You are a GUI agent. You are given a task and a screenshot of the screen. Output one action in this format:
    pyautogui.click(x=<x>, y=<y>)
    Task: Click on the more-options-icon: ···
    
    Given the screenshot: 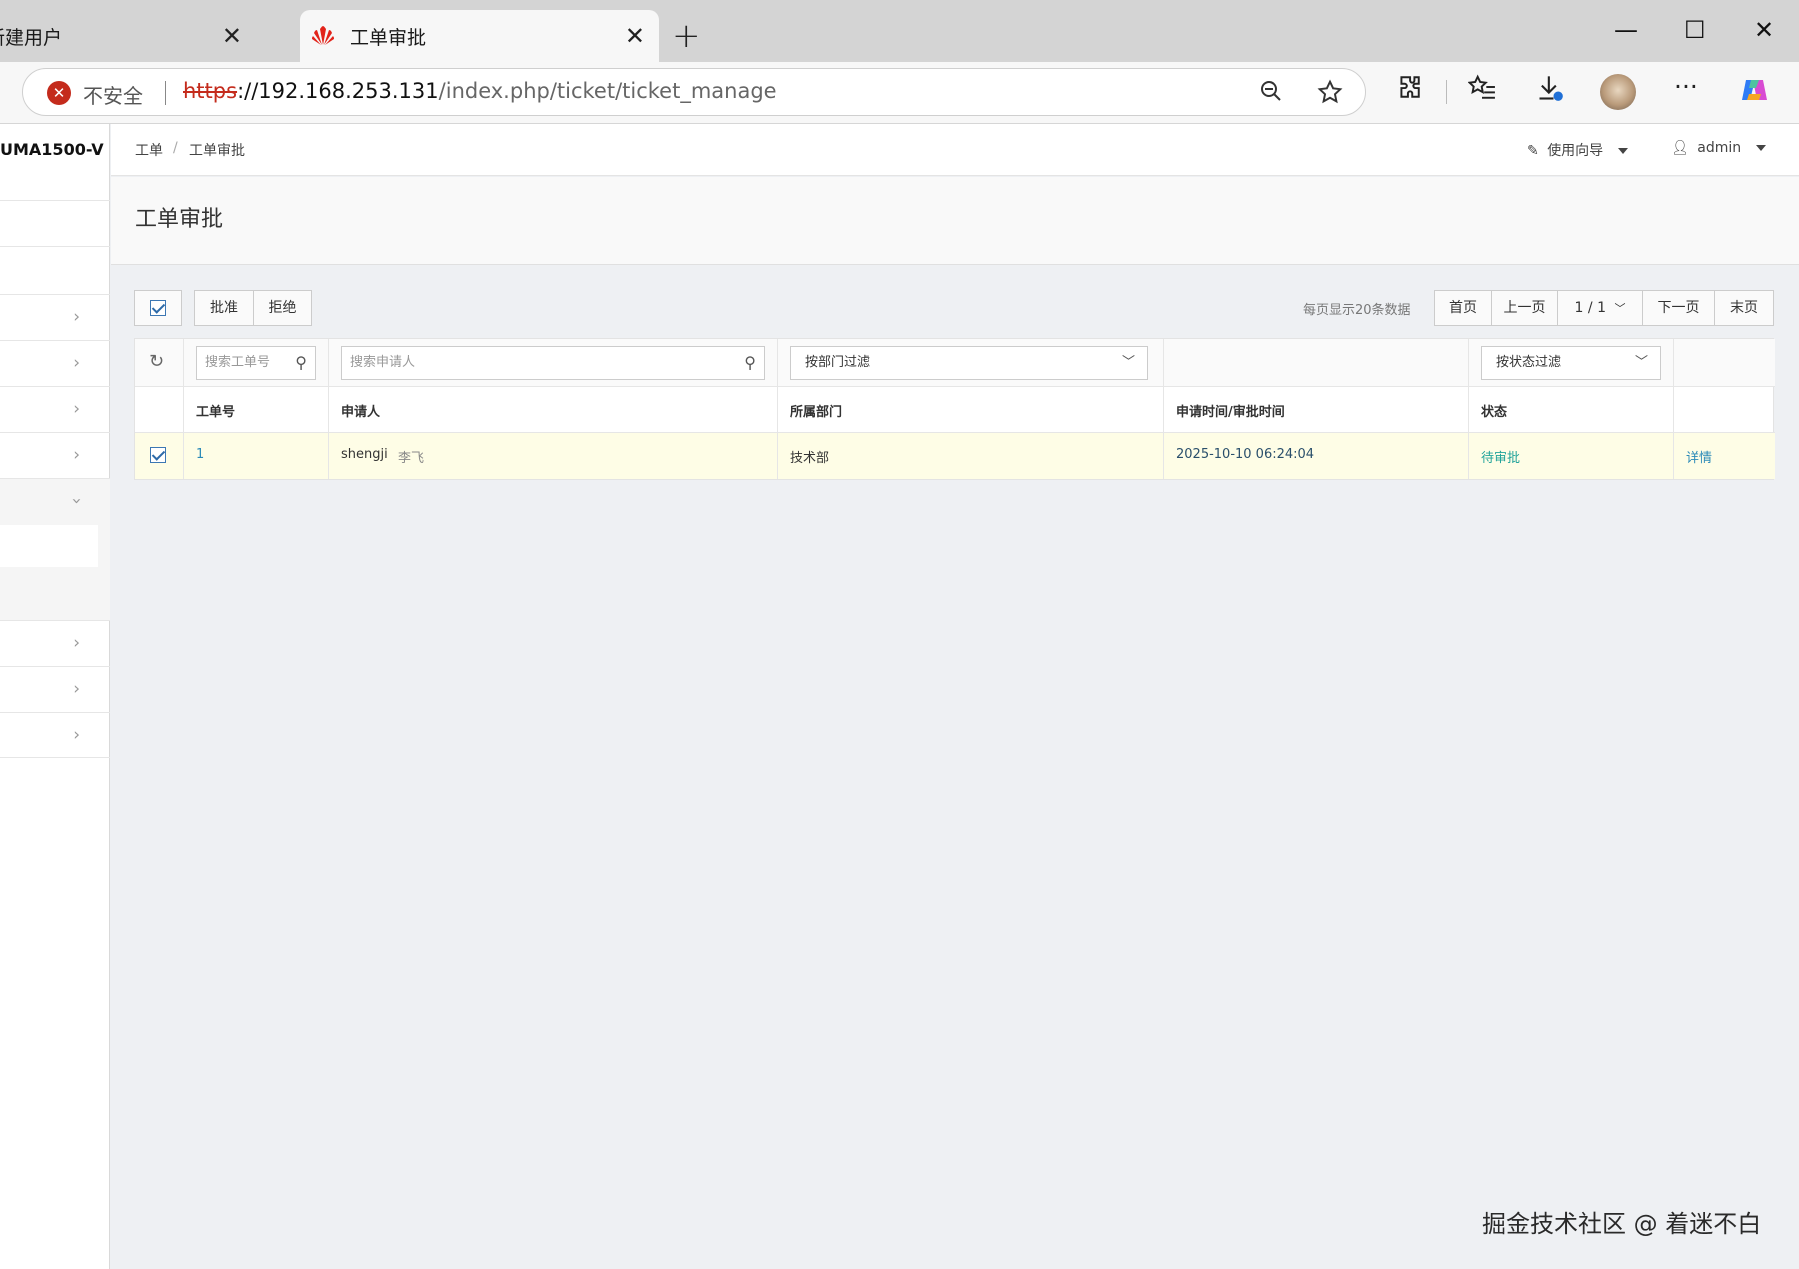 What is the action you would take?
    pyautogui.click(x=1686, y=87)
    